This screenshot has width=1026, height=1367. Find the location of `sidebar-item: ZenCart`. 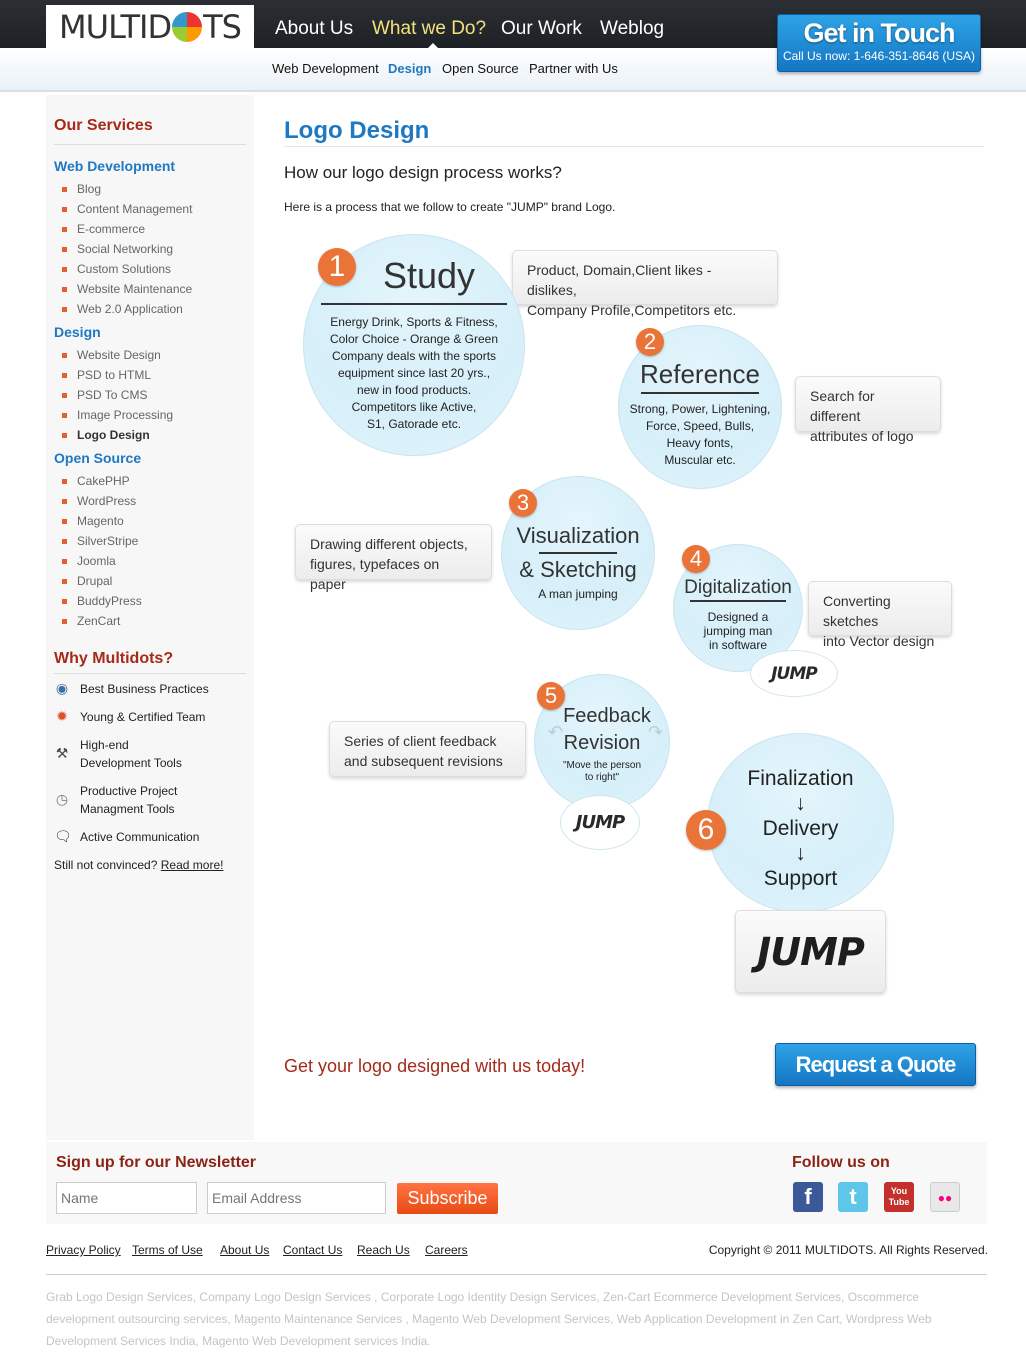

sidebar-item: ZenCart is located at coordinates (102, 624).